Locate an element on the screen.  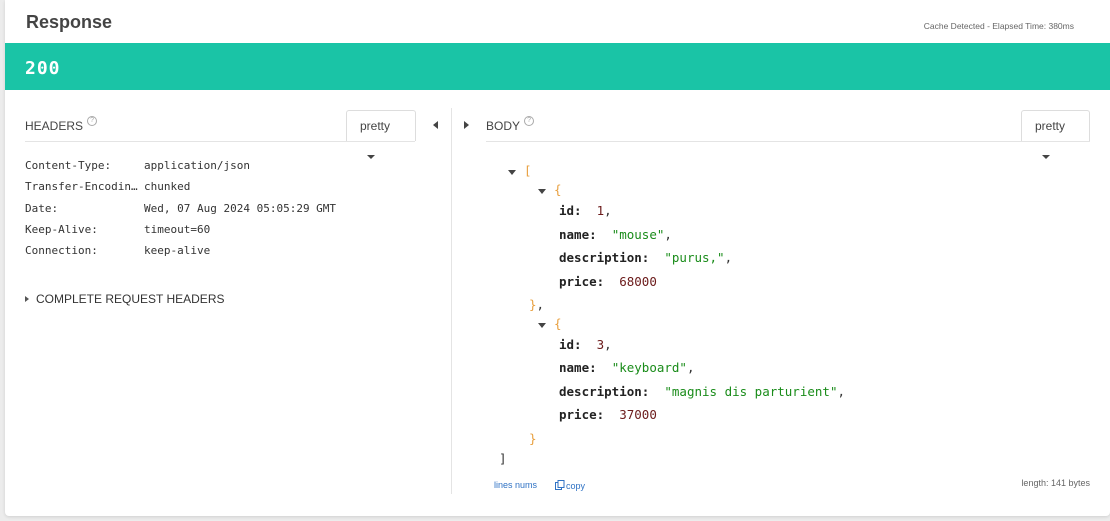
json-field-row: name: "mouse", is located at coordinates (615, 234).